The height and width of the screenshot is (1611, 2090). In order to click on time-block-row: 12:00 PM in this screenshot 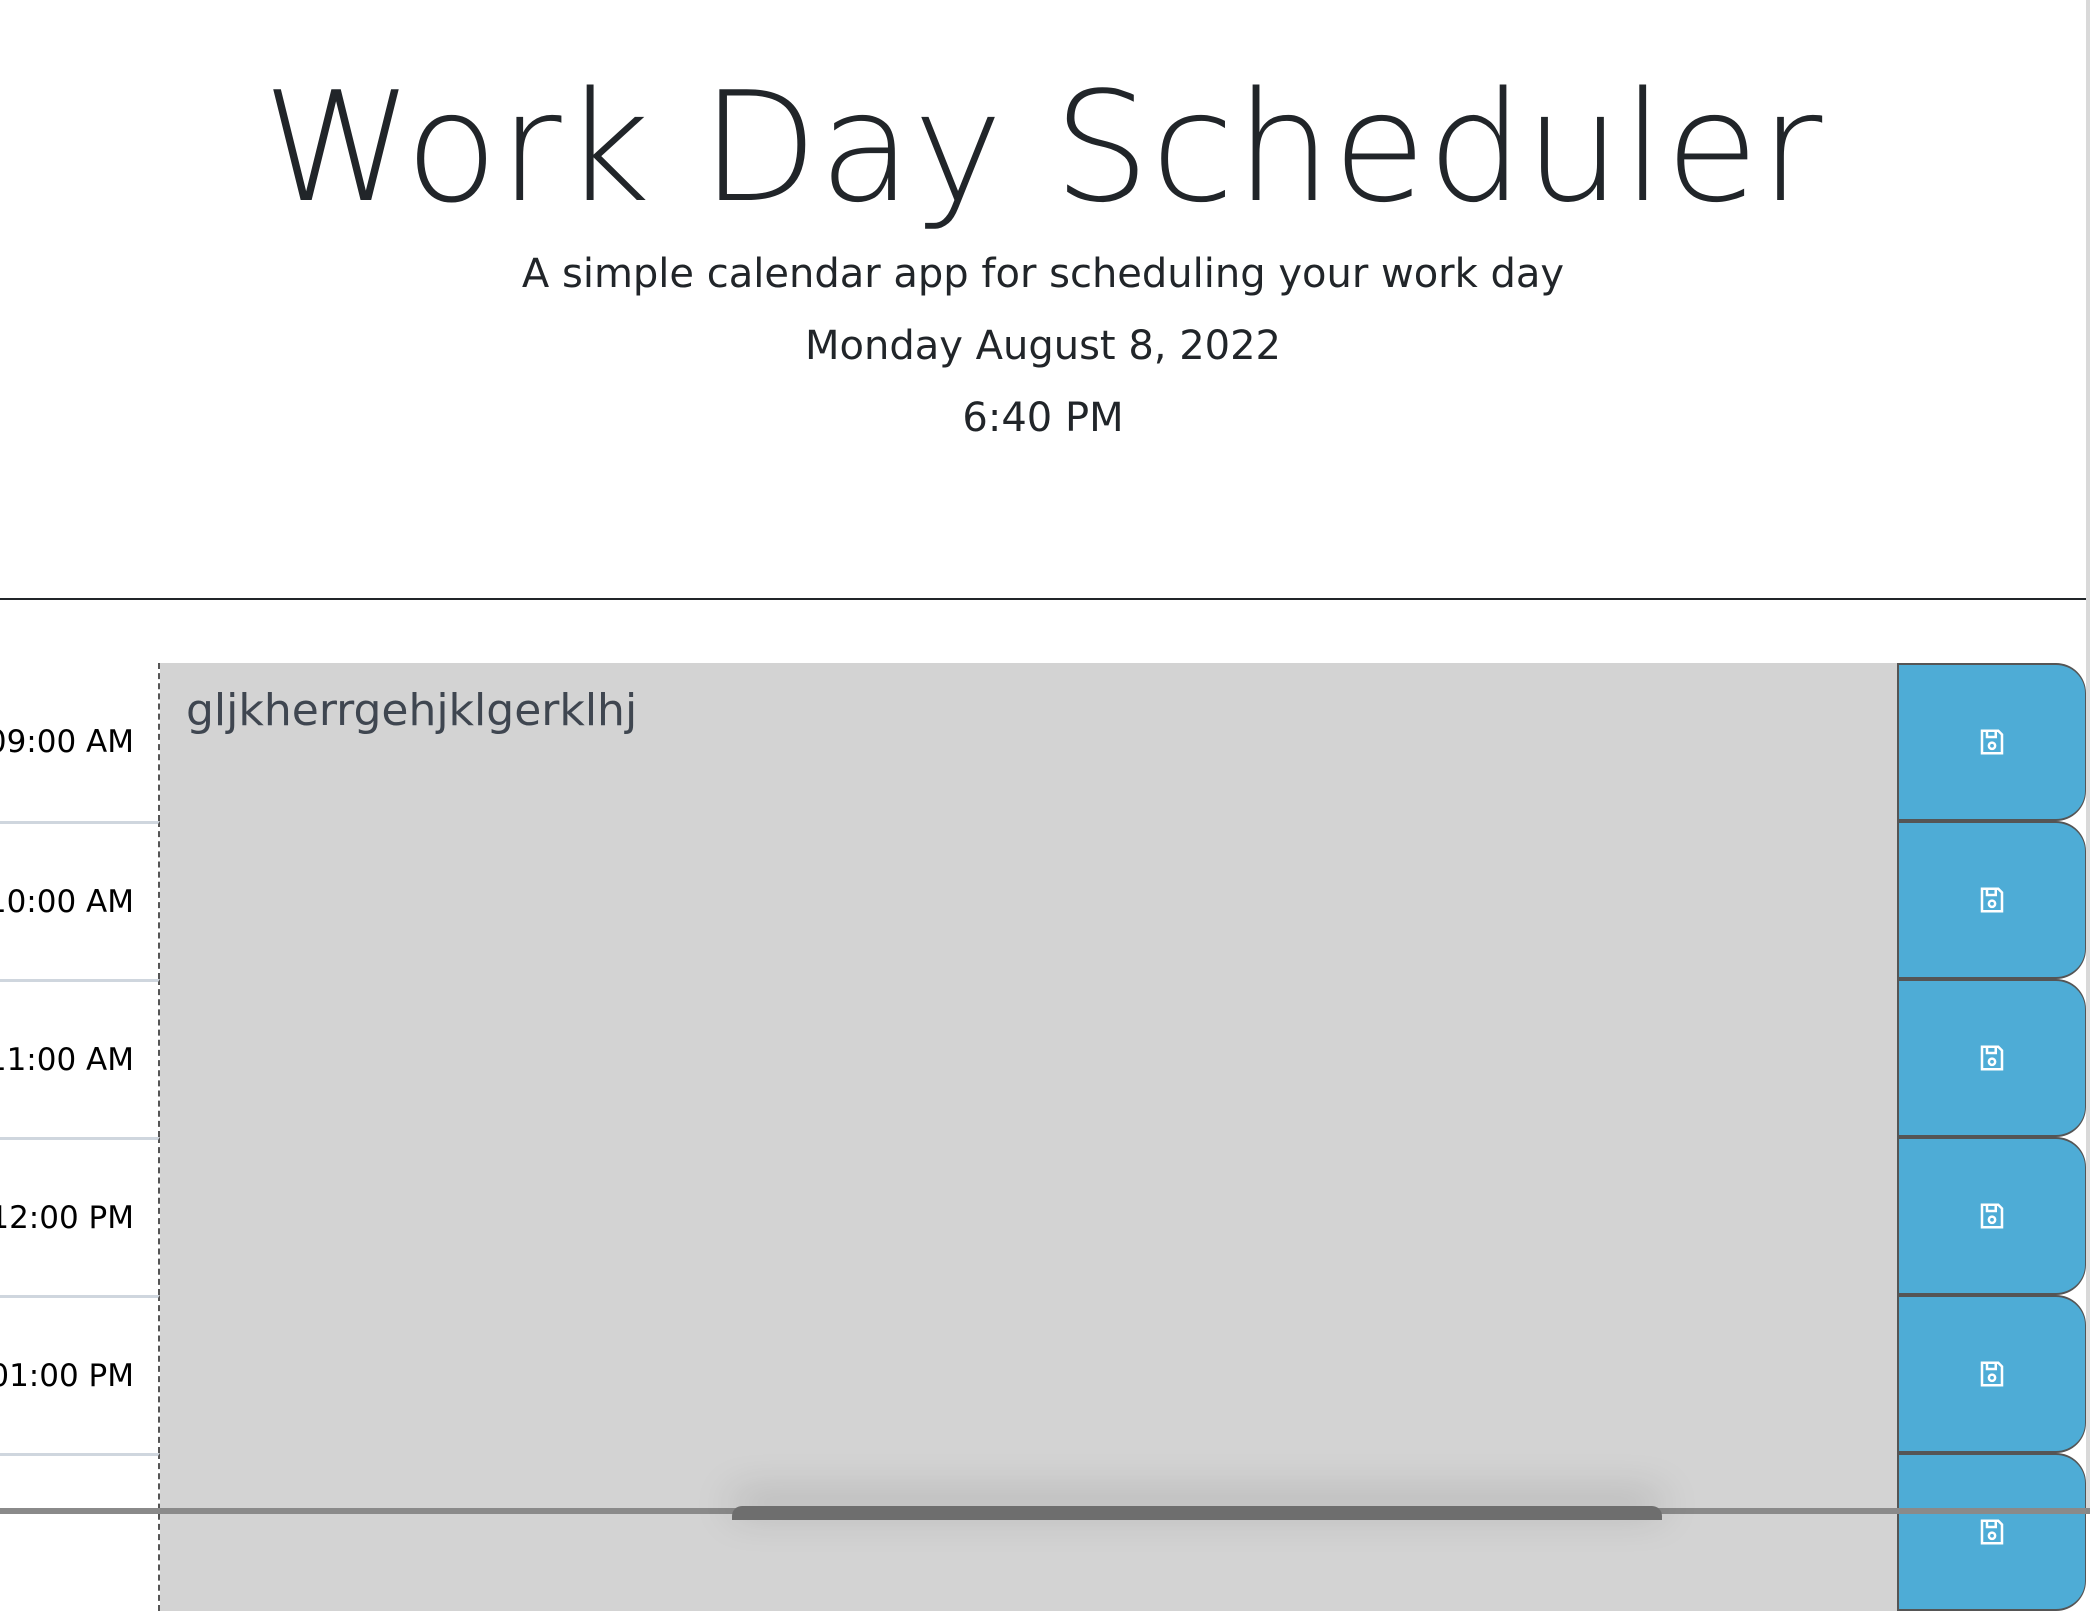, I will do `click(1043, 1216)`.